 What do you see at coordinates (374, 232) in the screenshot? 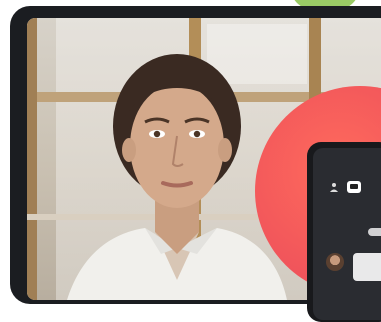
I see `message-line` at bounding box center [374, 232].